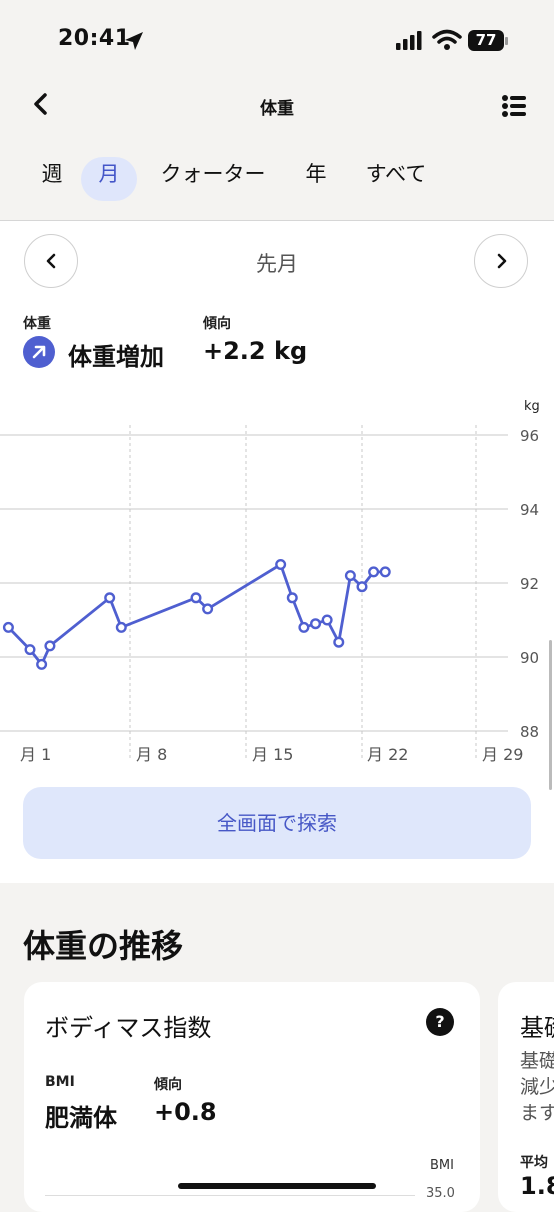  What do you see at coordinates (506, 41) in the screenshot?
I see `battery-cap` at bounding box center [506, 41].